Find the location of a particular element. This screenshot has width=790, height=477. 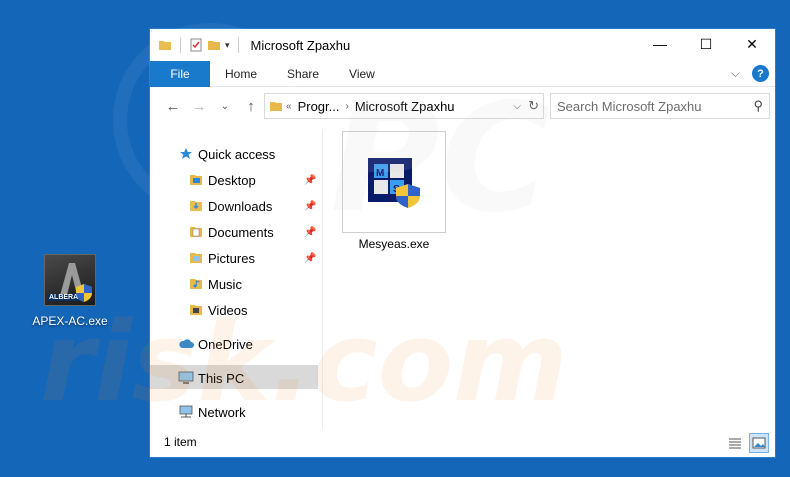

computer-icon is located at coordinates (186, 378).